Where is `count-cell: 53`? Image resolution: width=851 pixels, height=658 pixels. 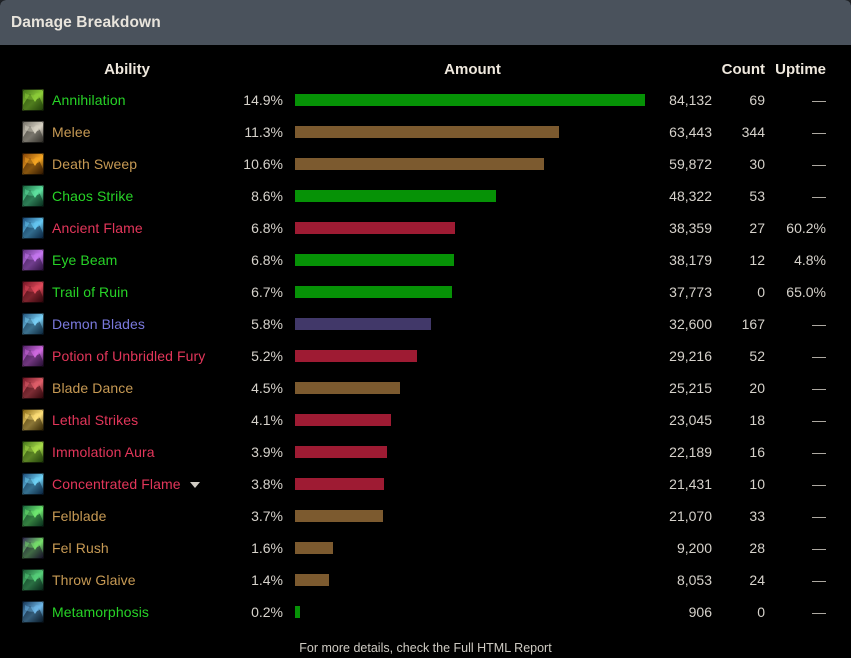 count-cell: 53 is located at coordinates (757, 196).